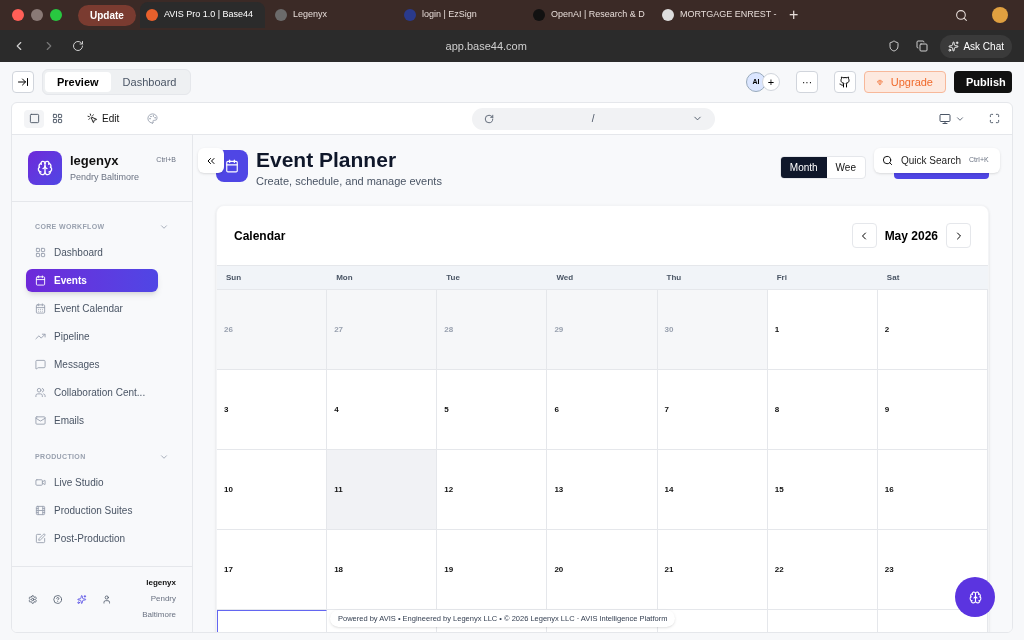 This screenshot has height=640, width=1024. I want to click on sidebar-item: Emails, so click(92, 420).